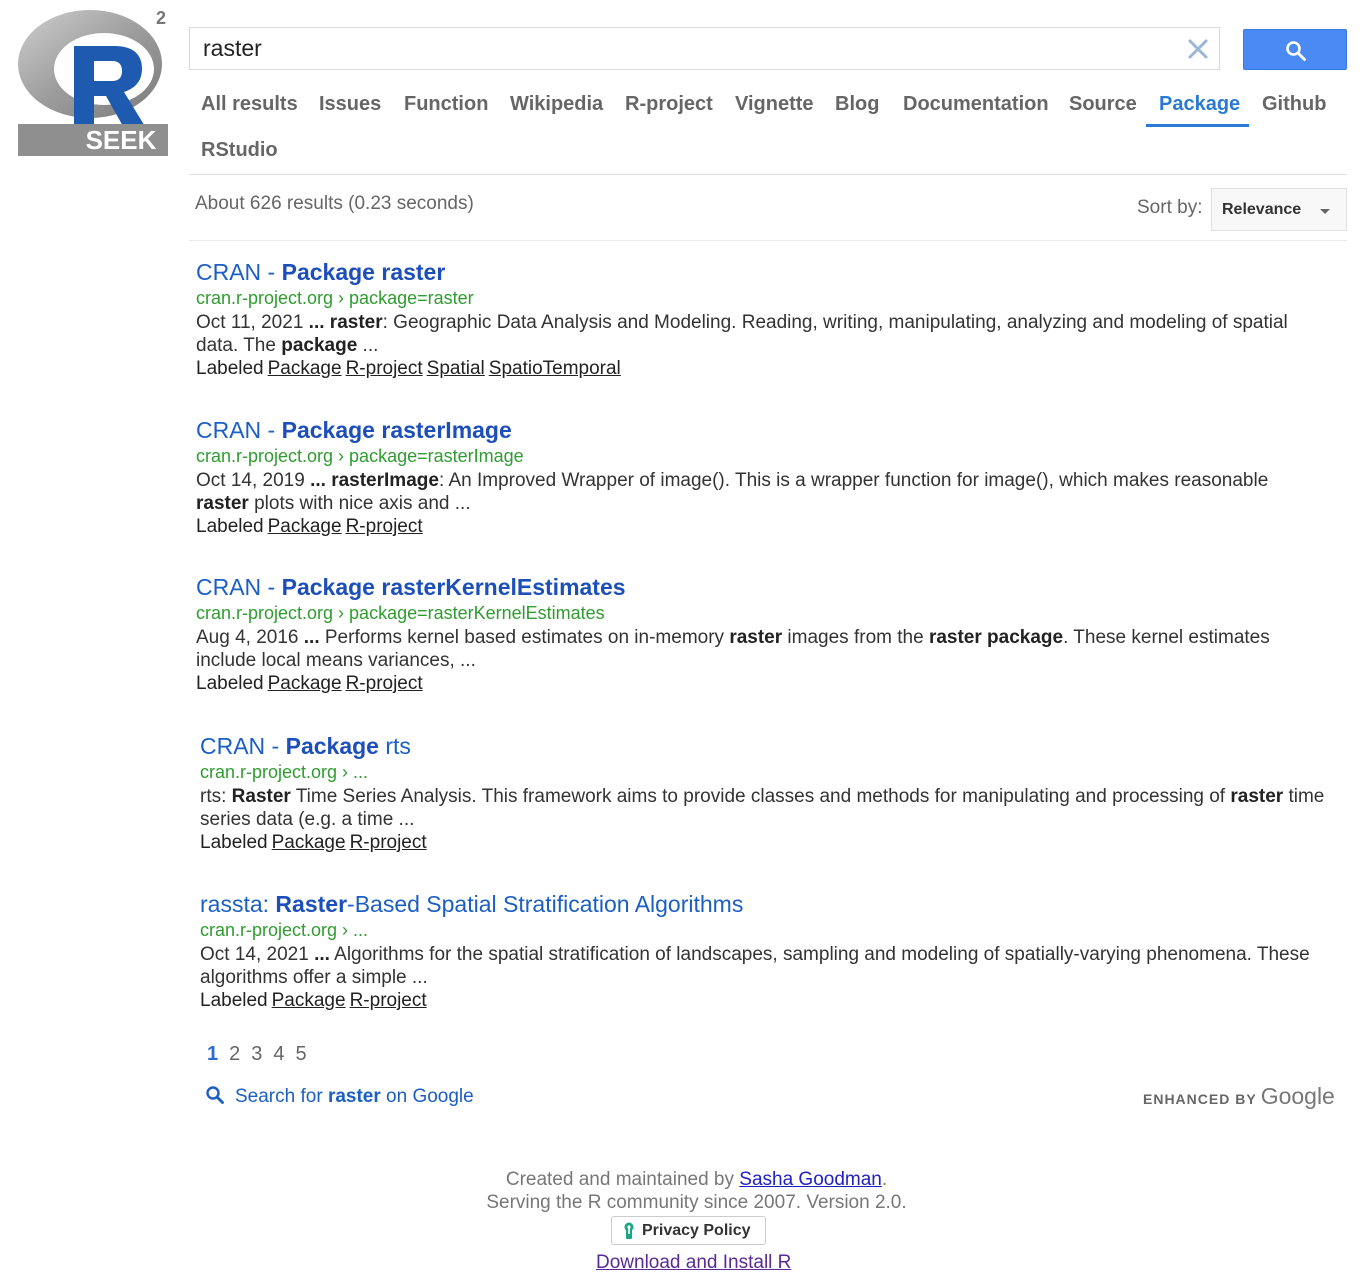 The width and height of the screenshot is (1365, 1288). What do you see at coordinates (1297, 1096) in the screenshot?
I see `google-brand: Google` at bounding box center [1297, 1096].